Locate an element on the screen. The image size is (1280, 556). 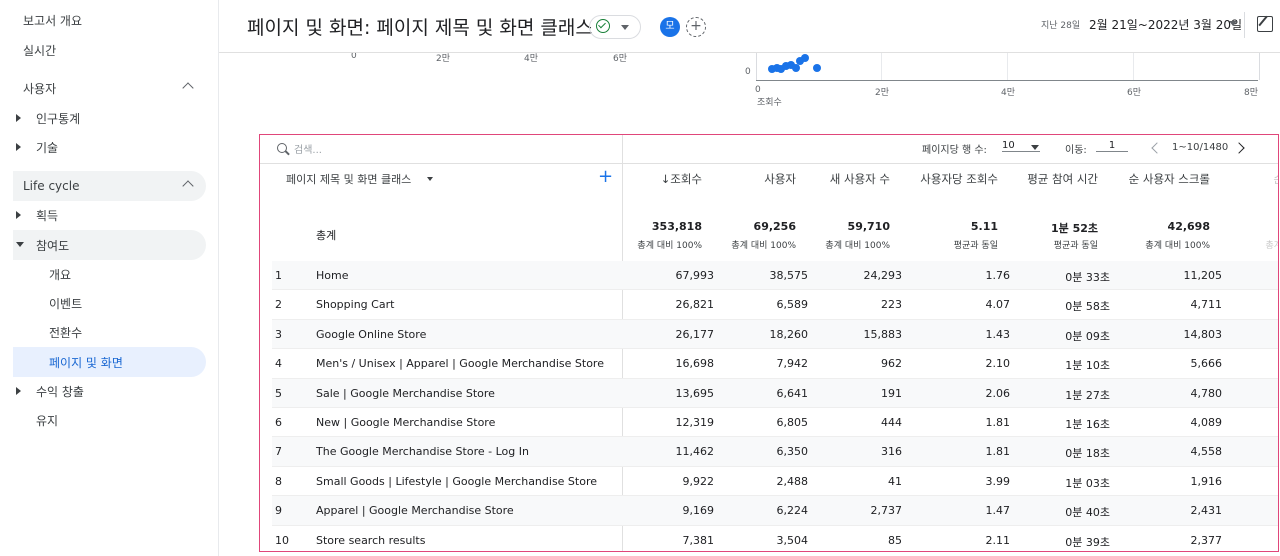
sidebar-item-retention: 유지 is located at coordinates (109, 420).